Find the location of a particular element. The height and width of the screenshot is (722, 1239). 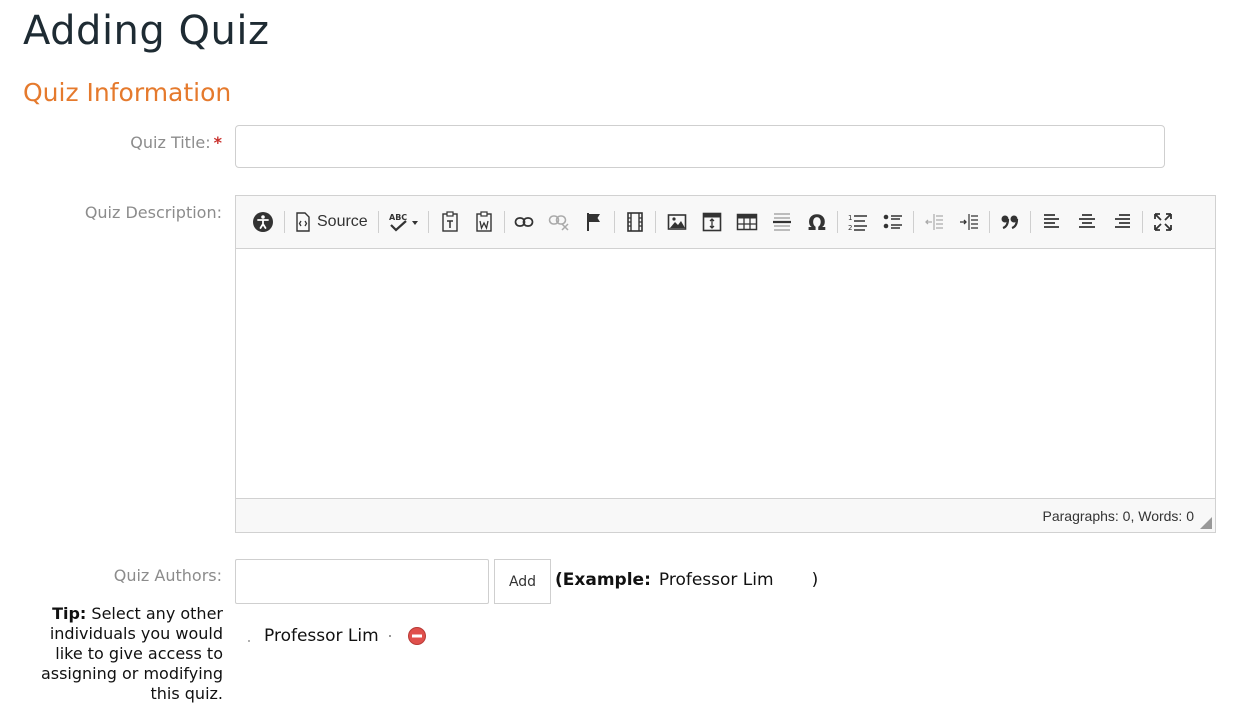

svg-text: 2 is located at coordinates (850, 228).